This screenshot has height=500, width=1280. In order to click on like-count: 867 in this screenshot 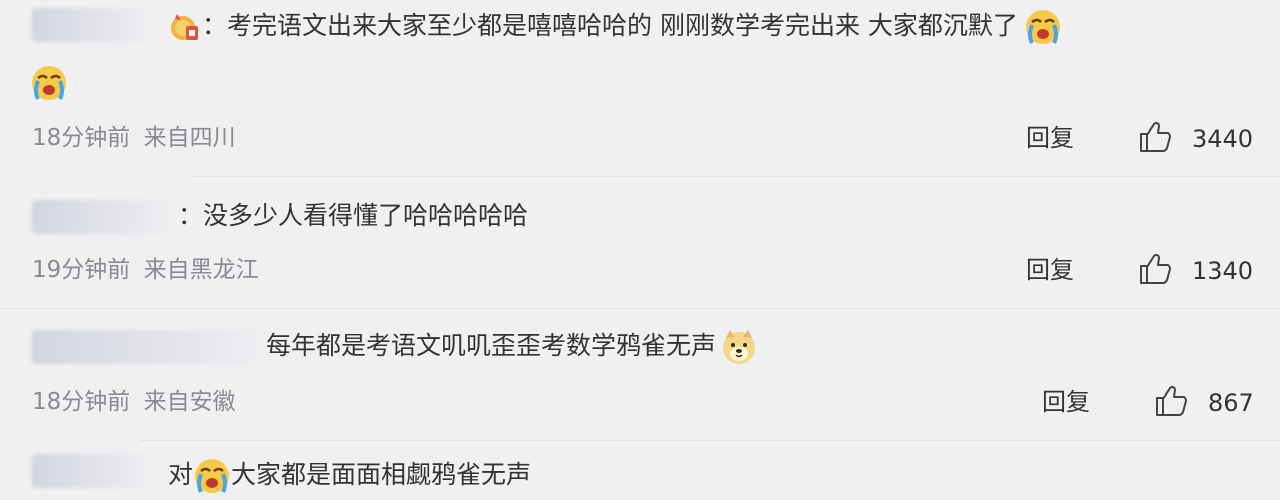, I will do `click(1231, 403)`.